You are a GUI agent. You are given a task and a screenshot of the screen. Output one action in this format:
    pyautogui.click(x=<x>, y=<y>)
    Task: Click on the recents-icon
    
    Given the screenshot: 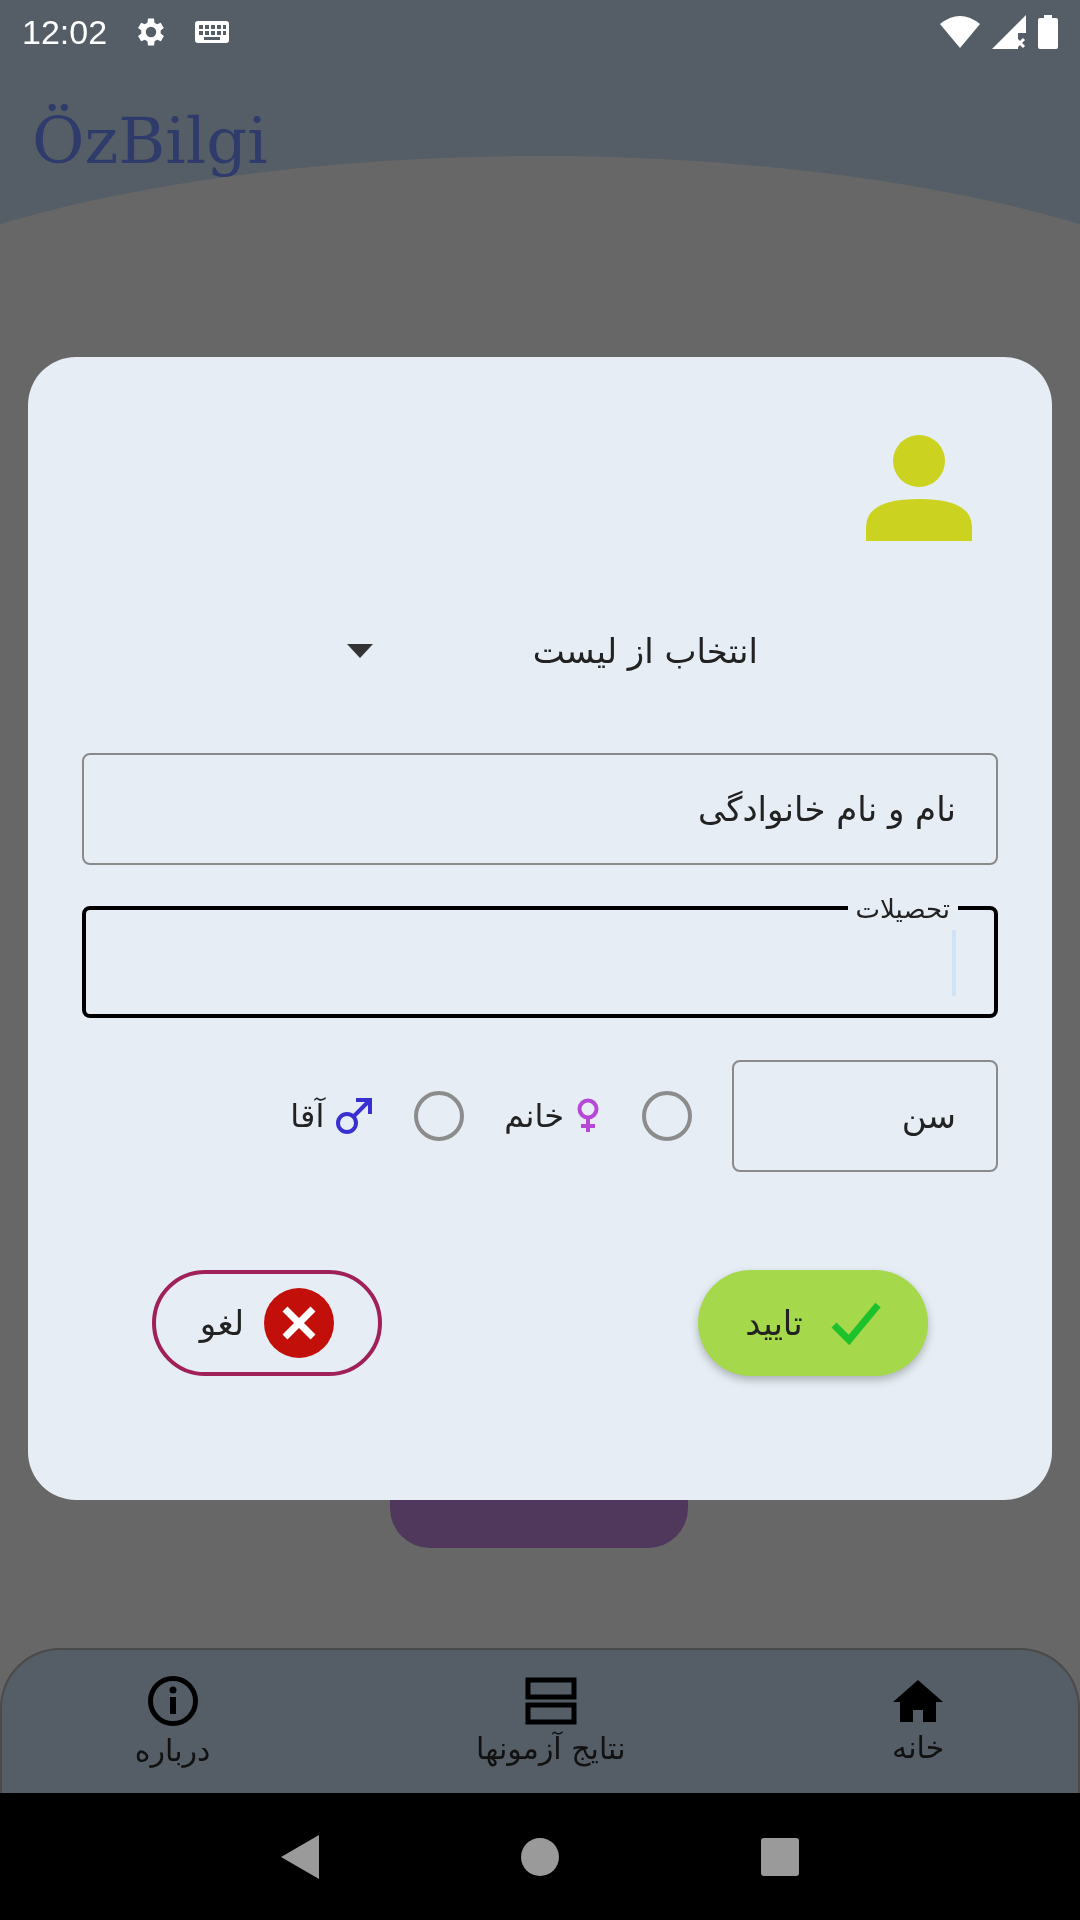 What is the action you would take?
    pyautogui.click(x=780, y=1856)
    